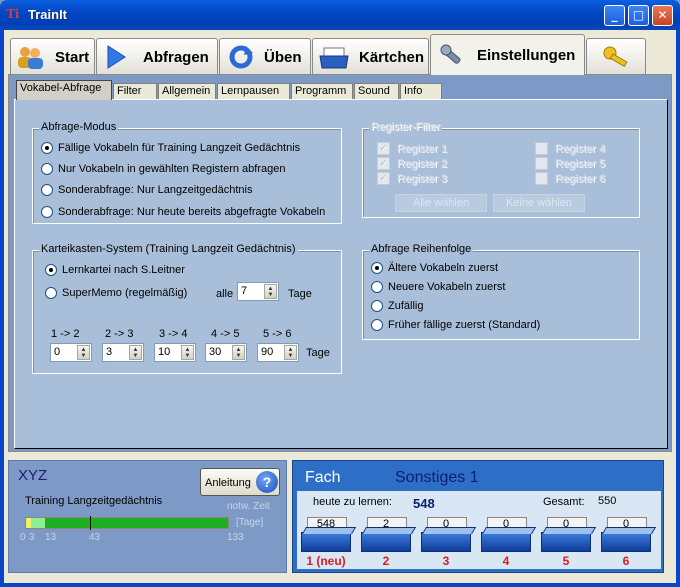 The height and width of the screenshot is (587, 680). Describe the element at coordinates (539, 203) in the screenshot. I see `select-none-button: Keine wählen` at that location.